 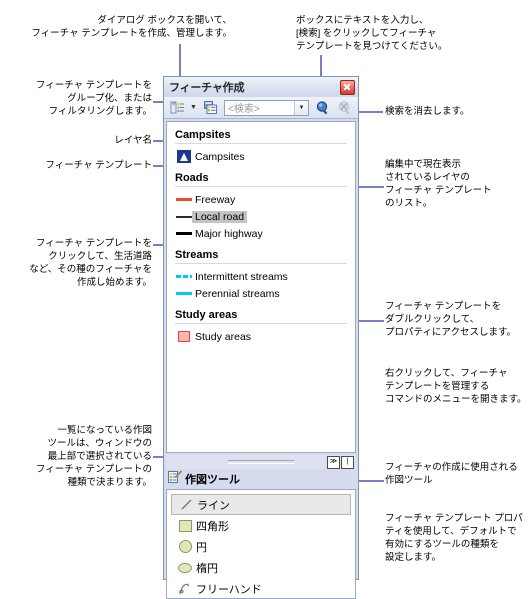 I want to click on template-label: Local road, so click(x=220, y=216).